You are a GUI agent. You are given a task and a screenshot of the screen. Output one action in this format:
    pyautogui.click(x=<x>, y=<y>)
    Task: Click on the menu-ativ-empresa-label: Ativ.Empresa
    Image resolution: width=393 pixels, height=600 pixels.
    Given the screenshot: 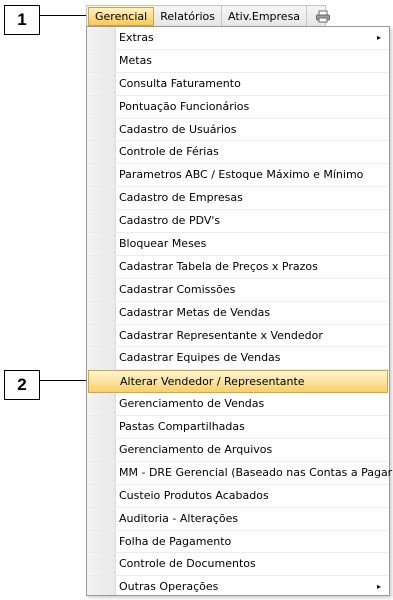 What is the action you would take?
    pyautogui.click(x=264, y=16)
    